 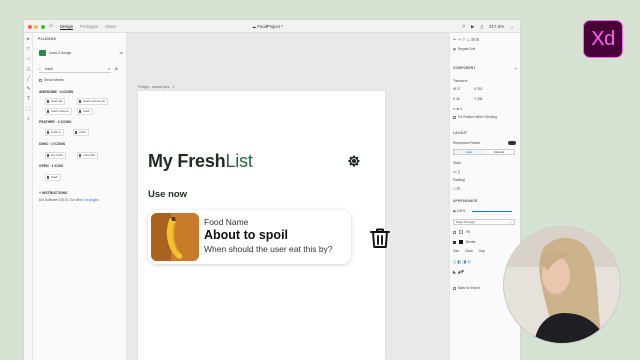 What do you see at coordinates (456, 99) in the screenshot?
I see `height-field: H 36` at bounding box center [456, 99].